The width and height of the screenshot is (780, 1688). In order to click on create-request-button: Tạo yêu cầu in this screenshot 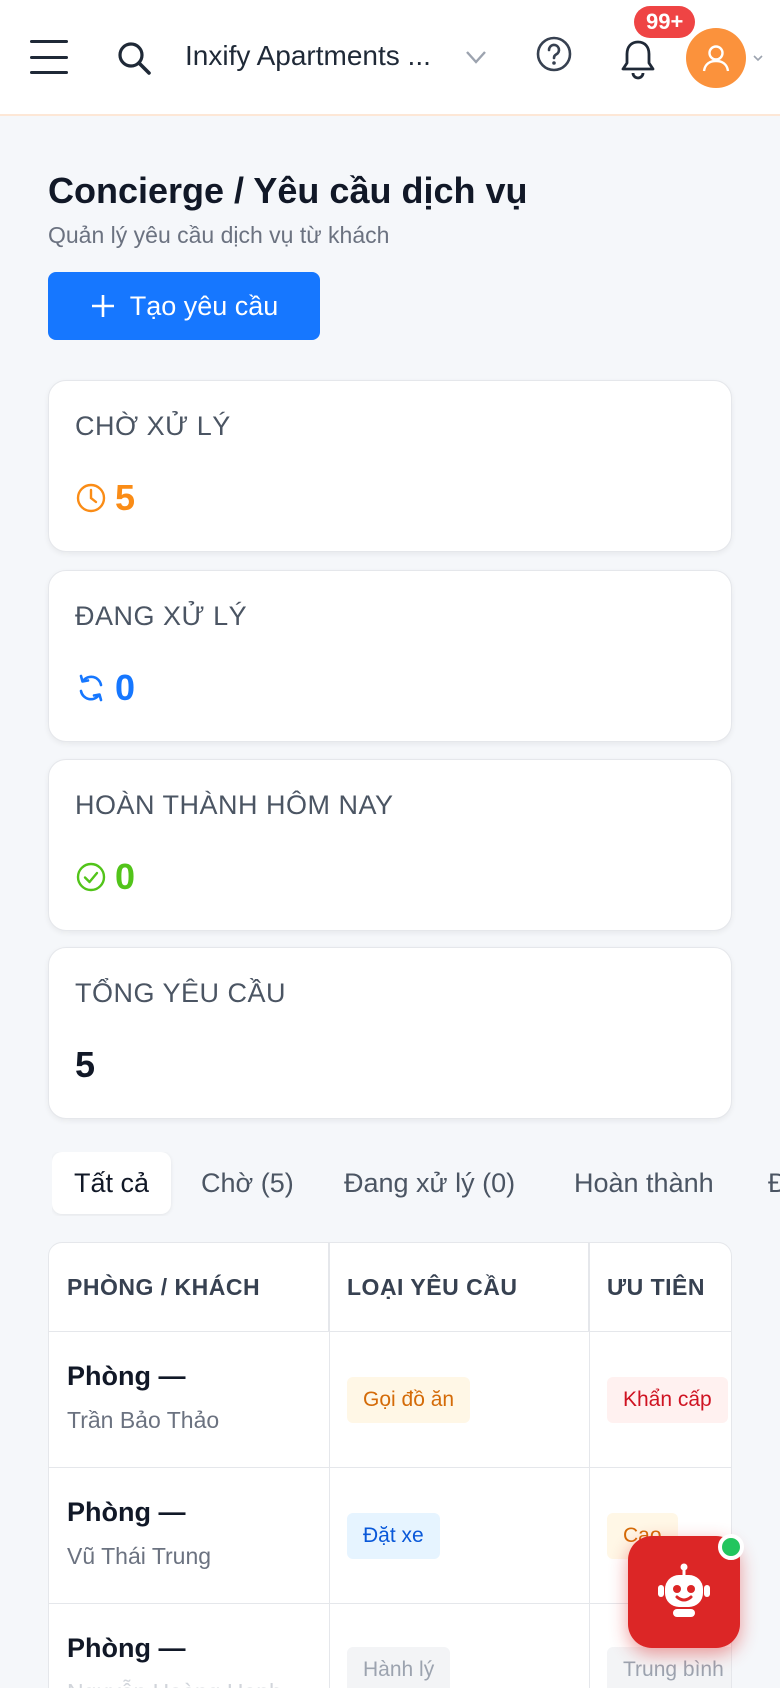, I will do `click(184, 306)`.